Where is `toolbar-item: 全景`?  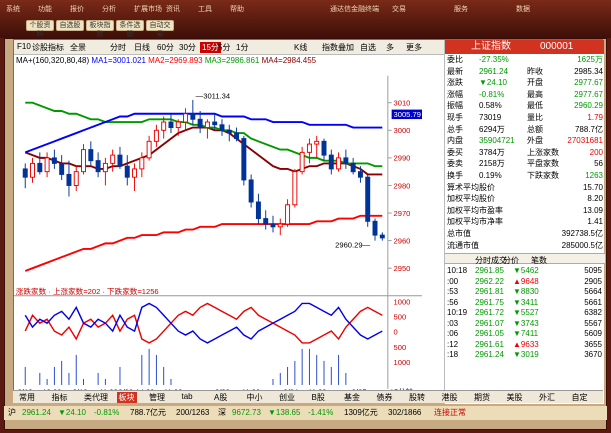
toolbar-item: 全景 is located at coordinates (78, 47).